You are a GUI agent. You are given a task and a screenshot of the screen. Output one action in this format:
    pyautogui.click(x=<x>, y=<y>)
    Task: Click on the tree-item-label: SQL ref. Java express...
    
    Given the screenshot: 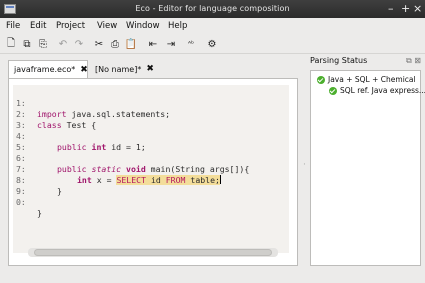 What is the action you would take?
    pyautogui.click(x=382, y=90)
    